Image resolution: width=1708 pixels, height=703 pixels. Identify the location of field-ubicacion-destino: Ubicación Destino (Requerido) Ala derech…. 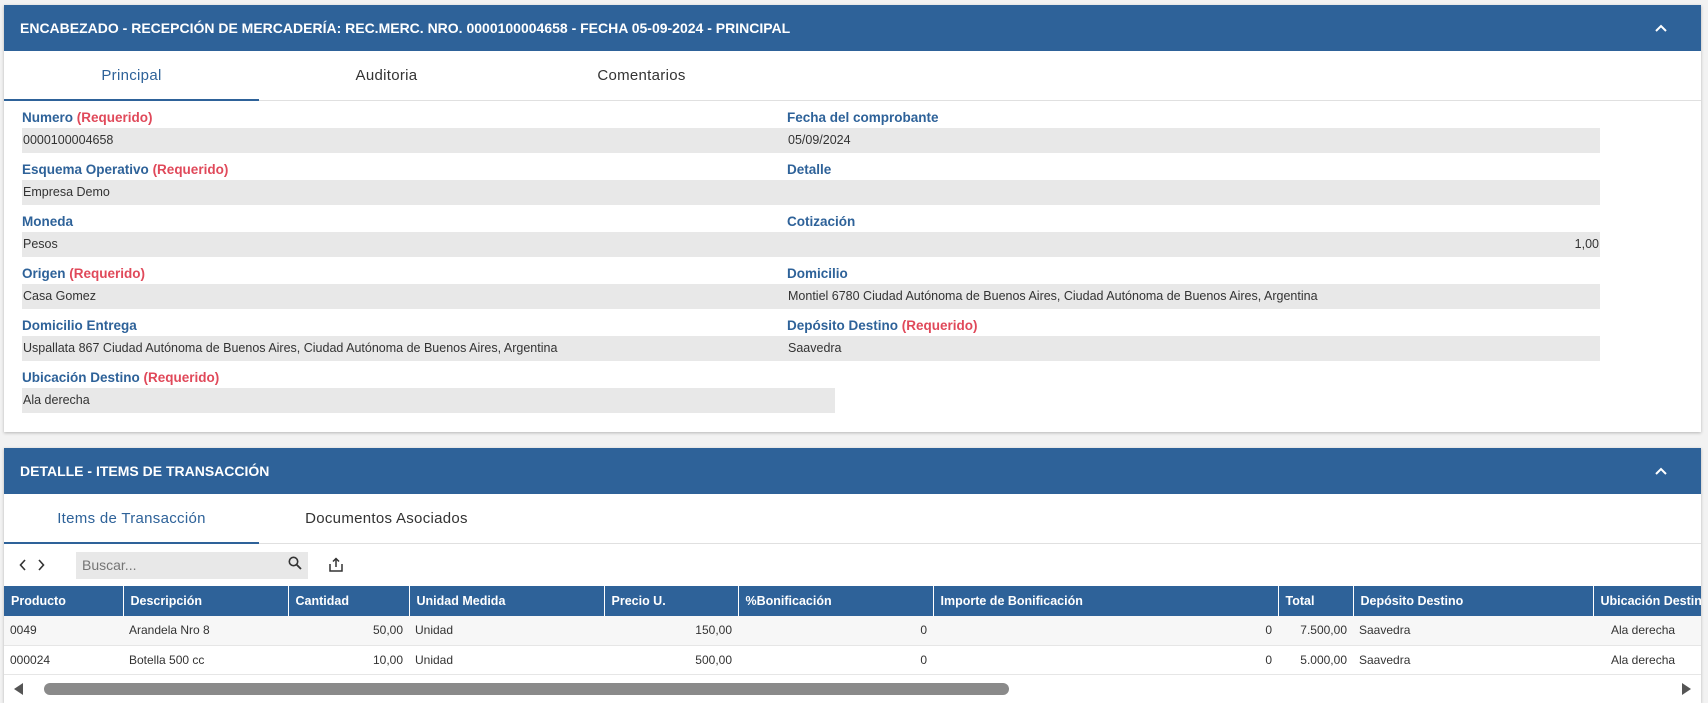
(428, 390).